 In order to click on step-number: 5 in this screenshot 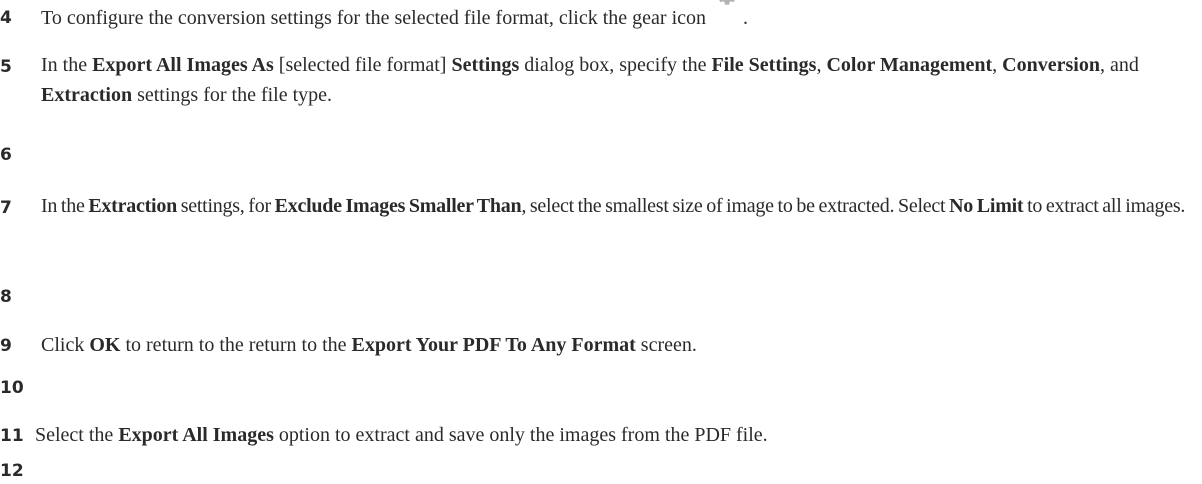, I will do `click(6, 67)`.